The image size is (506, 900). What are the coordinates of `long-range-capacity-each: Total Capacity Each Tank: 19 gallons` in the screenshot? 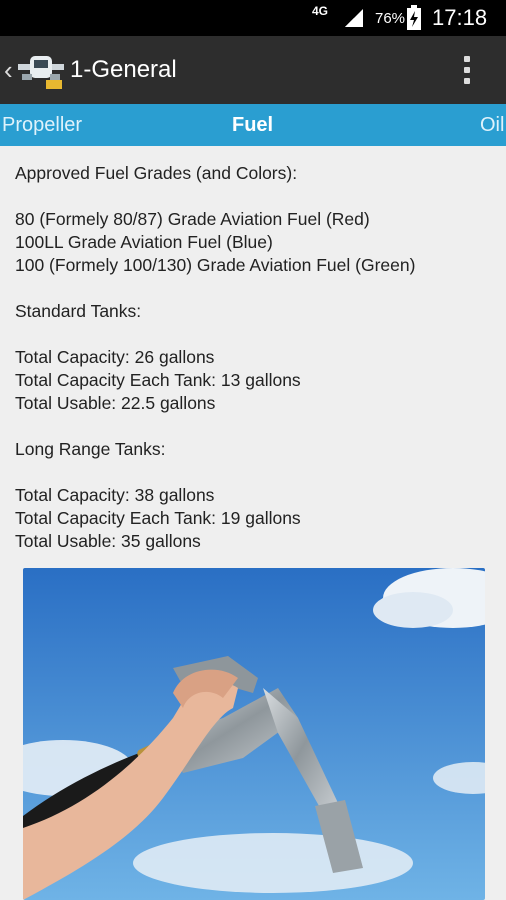 It's located at (158, 518).